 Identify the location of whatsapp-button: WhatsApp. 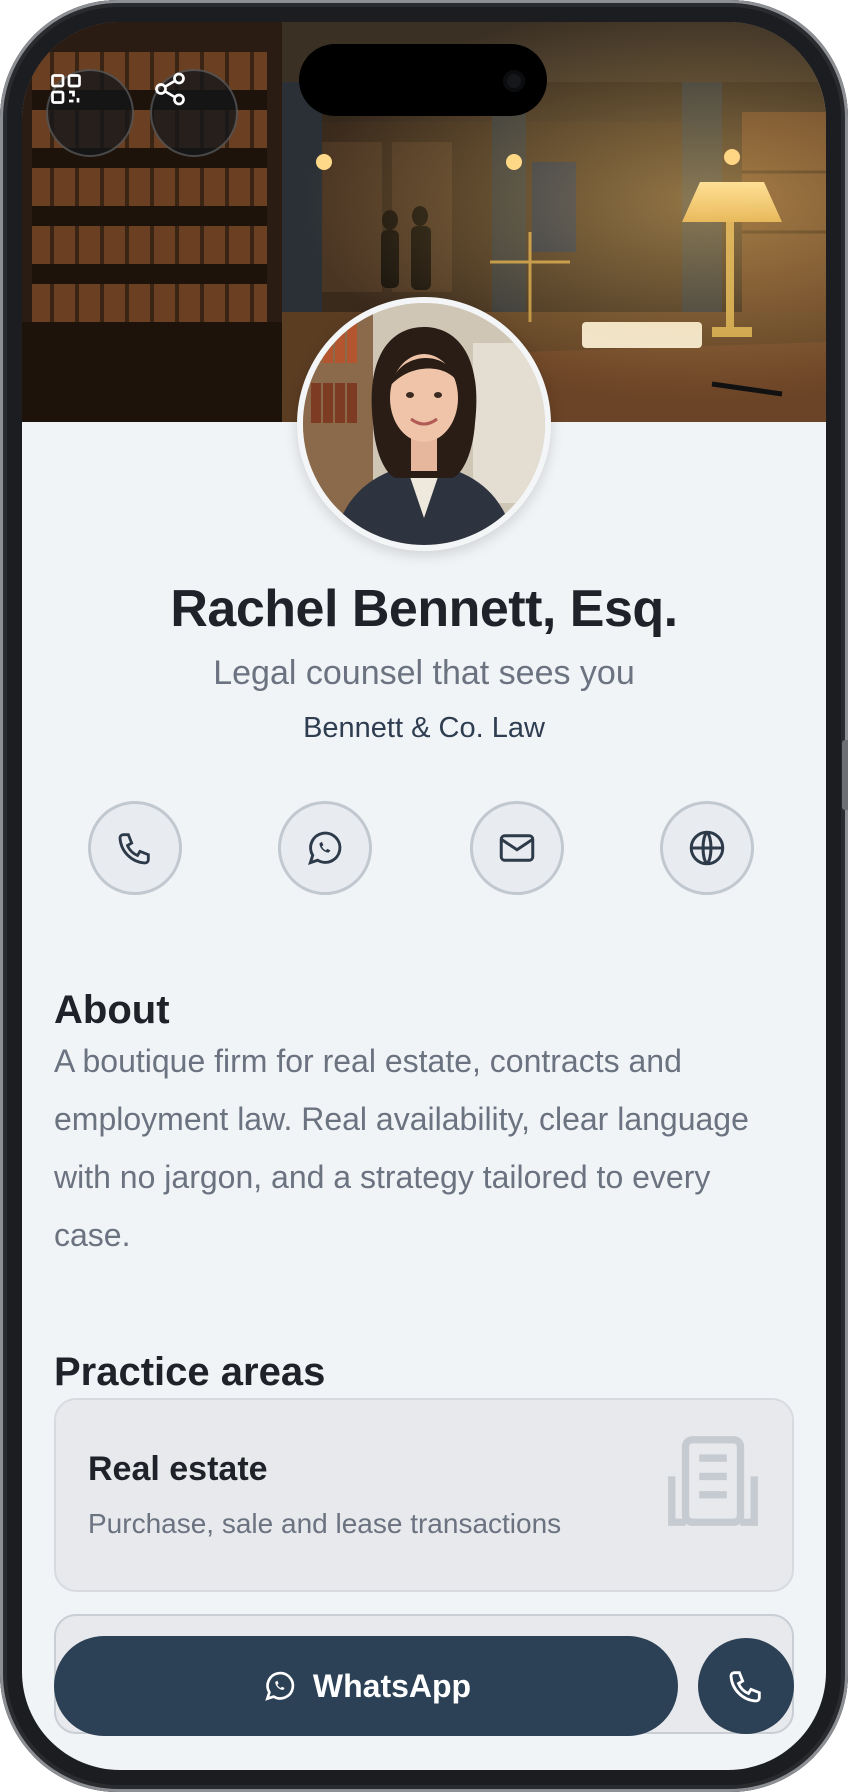
(366, 1686).